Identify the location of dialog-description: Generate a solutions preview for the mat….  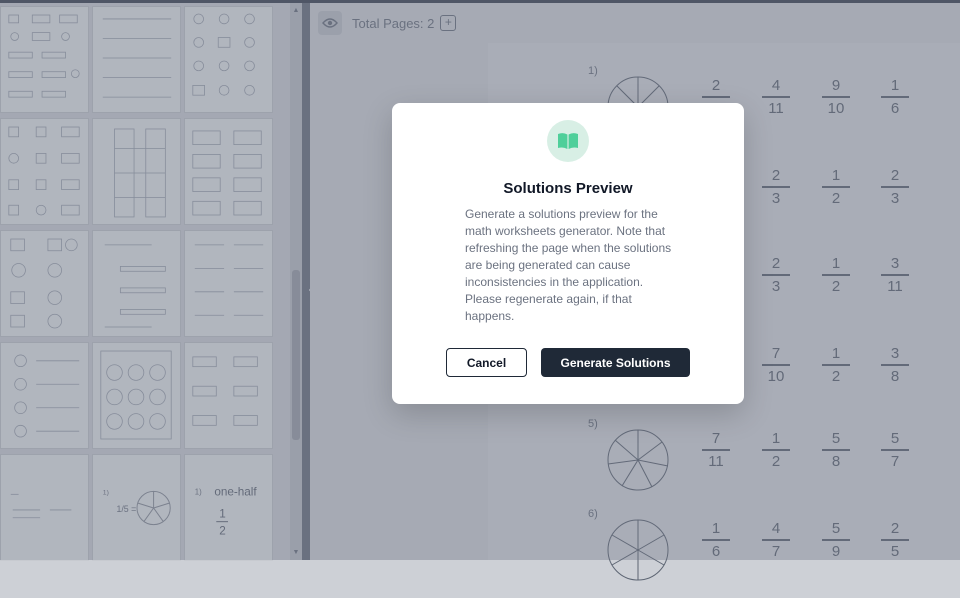
(568, 265).